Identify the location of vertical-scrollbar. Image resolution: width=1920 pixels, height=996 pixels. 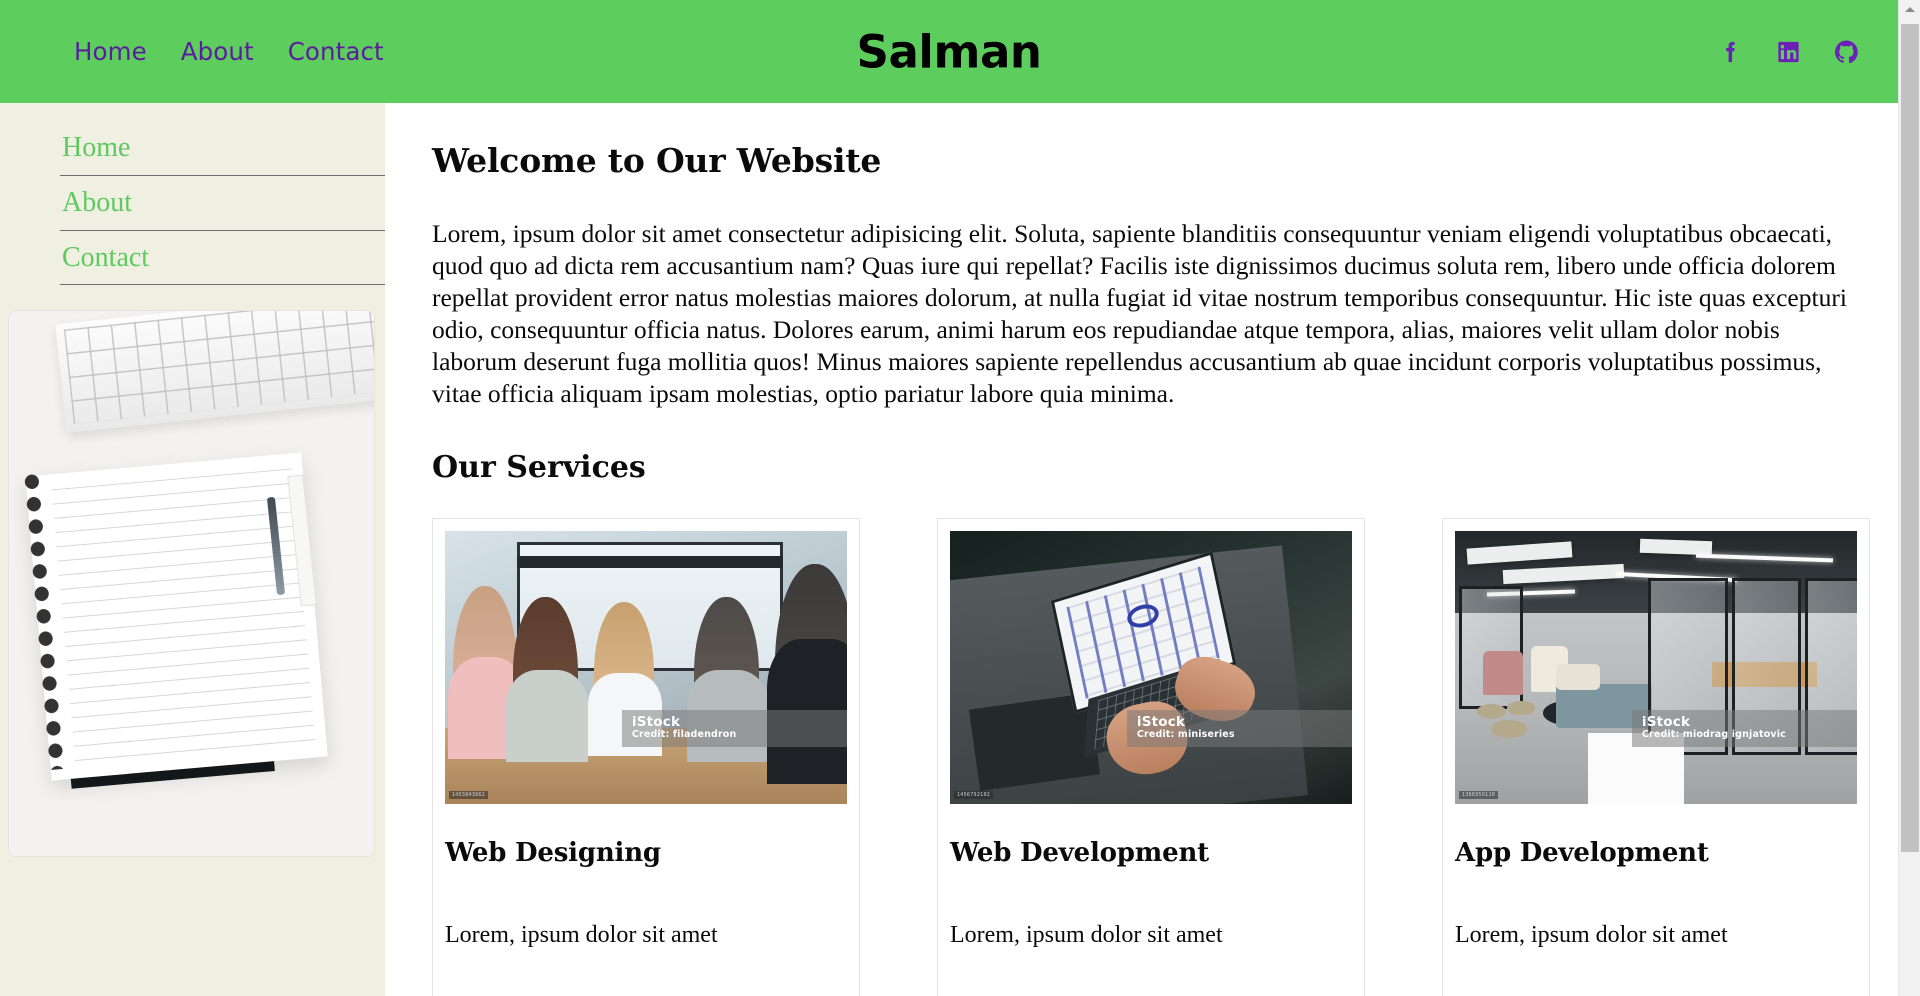
(1909, 498).